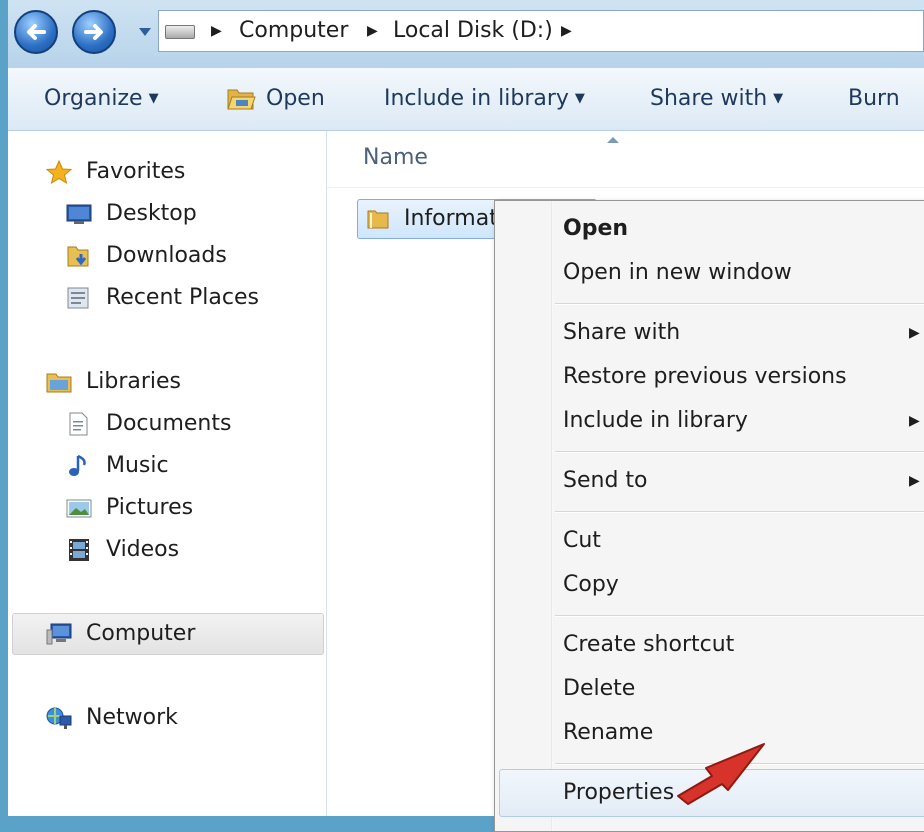 Image resolution: width=924 pixels, height=832 pixels. I want to click on desktop-icon, so click(79, 214).